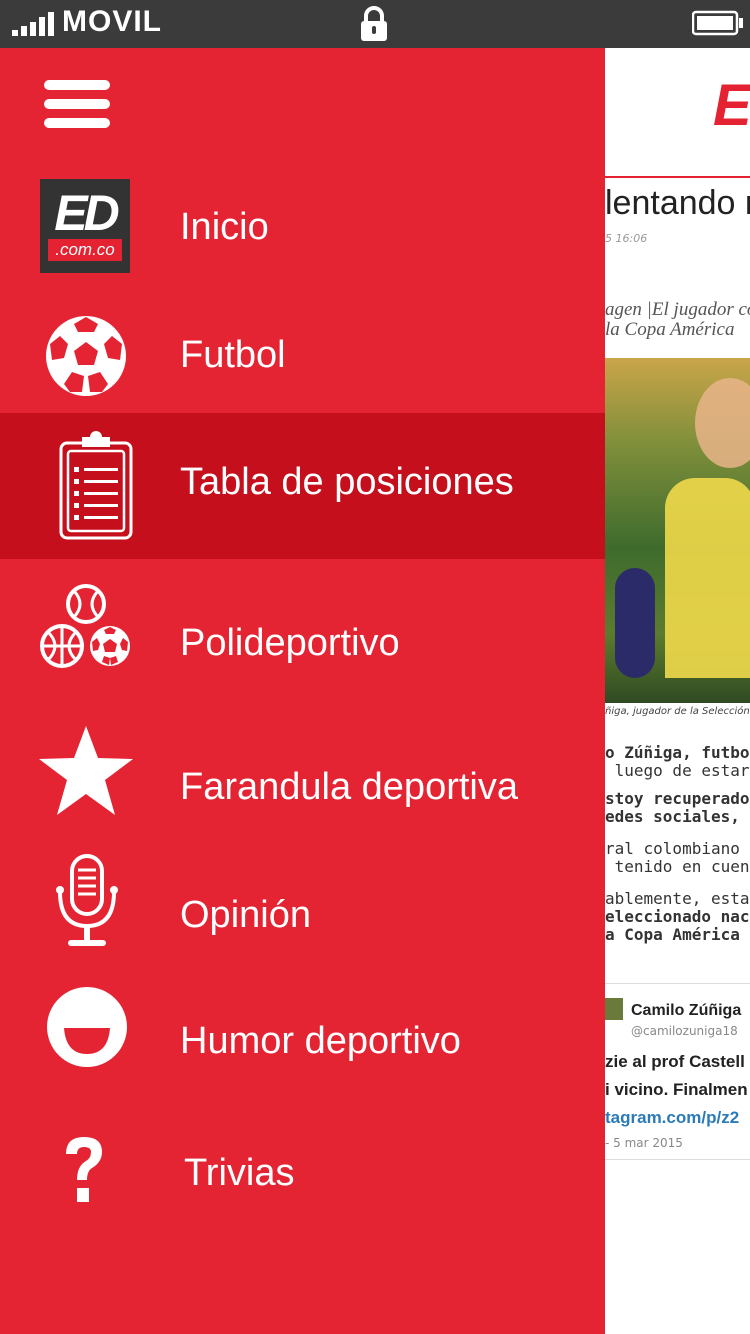  I want to click on battery-icon, so click(717, 23).